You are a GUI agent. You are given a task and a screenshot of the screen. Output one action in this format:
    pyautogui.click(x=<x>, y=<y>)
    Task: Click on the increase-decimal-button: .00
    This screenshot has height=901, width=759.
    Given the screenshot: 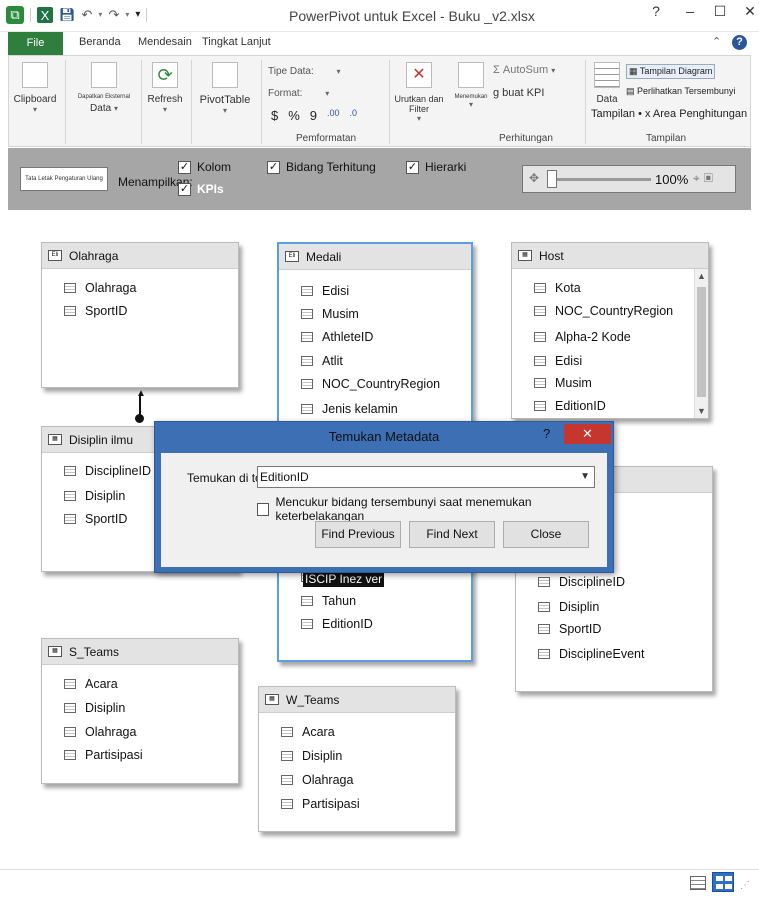 What is the action you would take?
    pyautogui.click(x=333, y=115)
    